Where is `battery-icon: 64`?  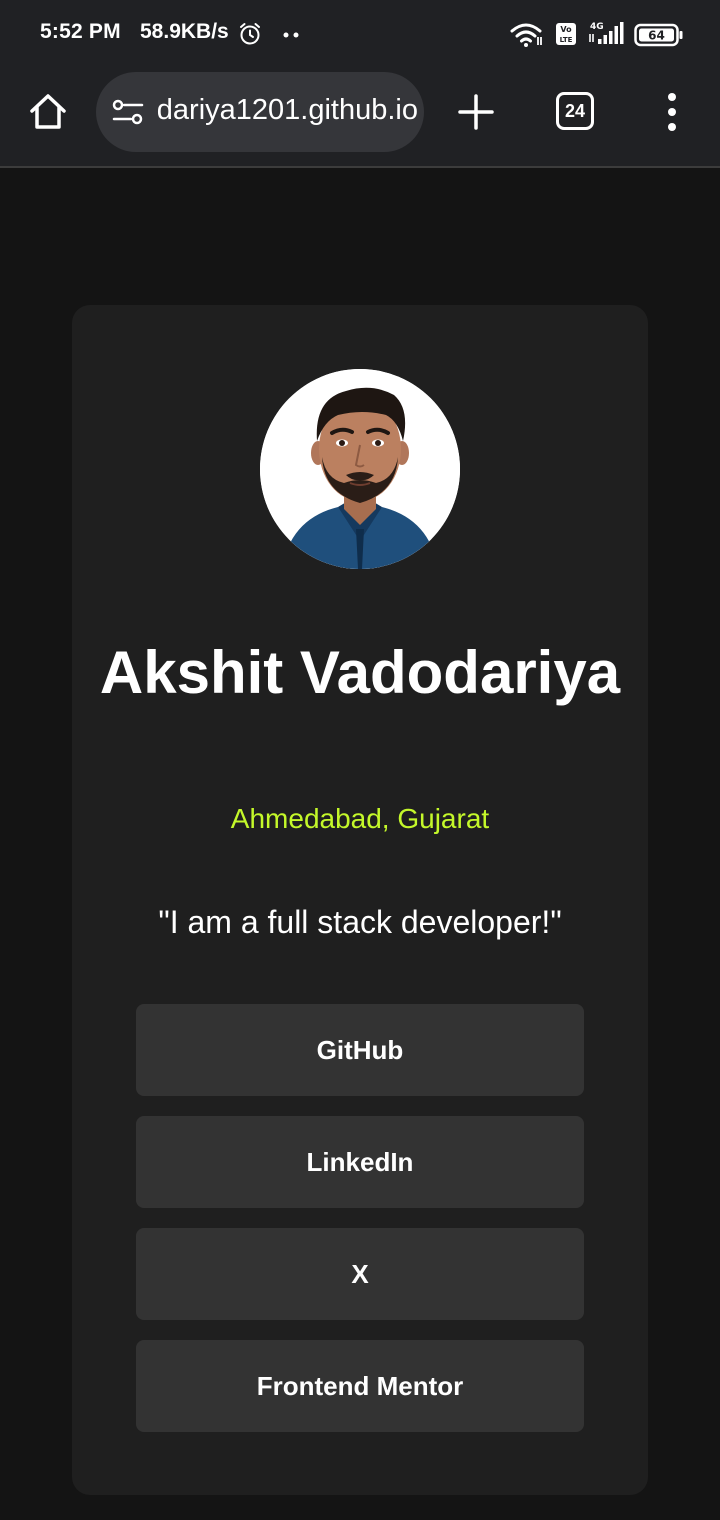 battery-icon: 64 is located at coordinates (658, 35).